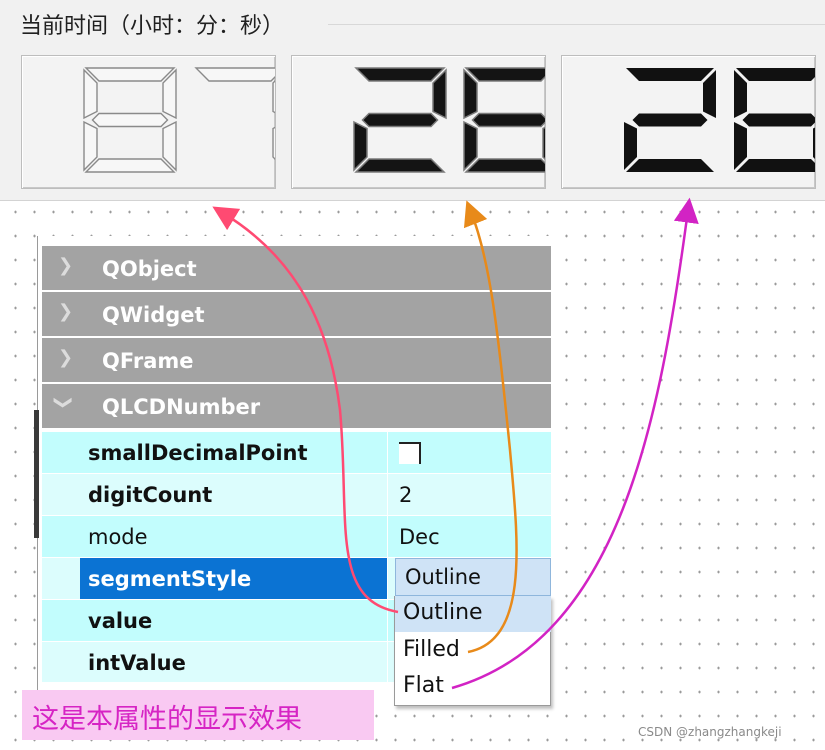 Image resolution: width=825 pixels, height=750 pixels. What do you see at coordinates (490, 427) in the screenshot?
I see `filled-arrow` at bounding box center [490, 427].